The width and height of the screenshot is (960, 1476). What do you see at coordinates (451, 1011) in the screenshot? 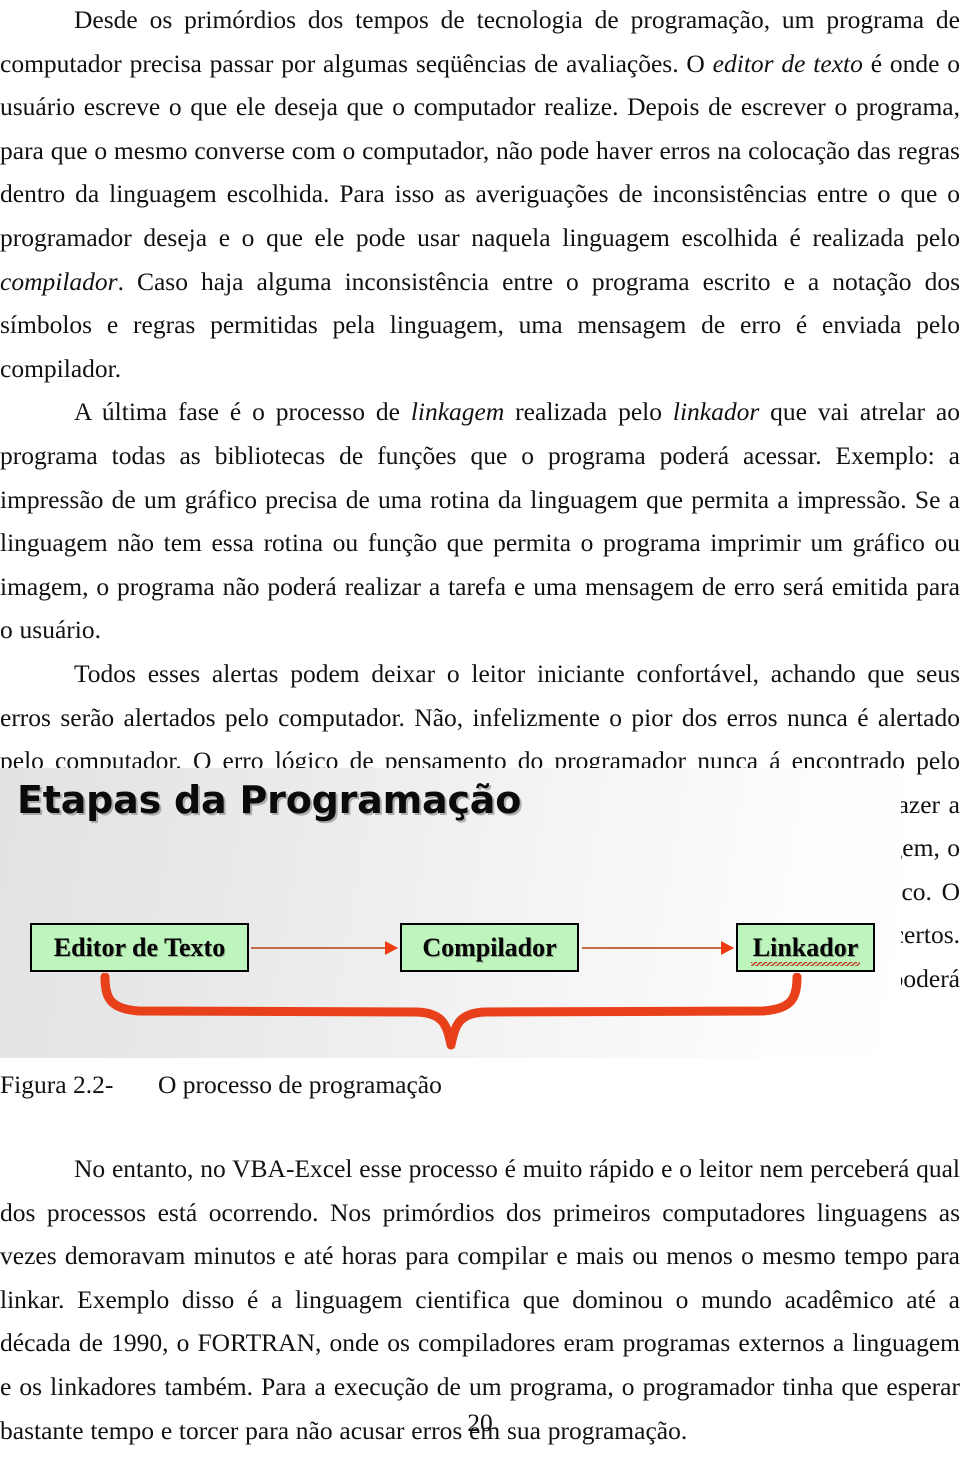
I see `curly-brace-icon` at bounding box center [451, 1011].